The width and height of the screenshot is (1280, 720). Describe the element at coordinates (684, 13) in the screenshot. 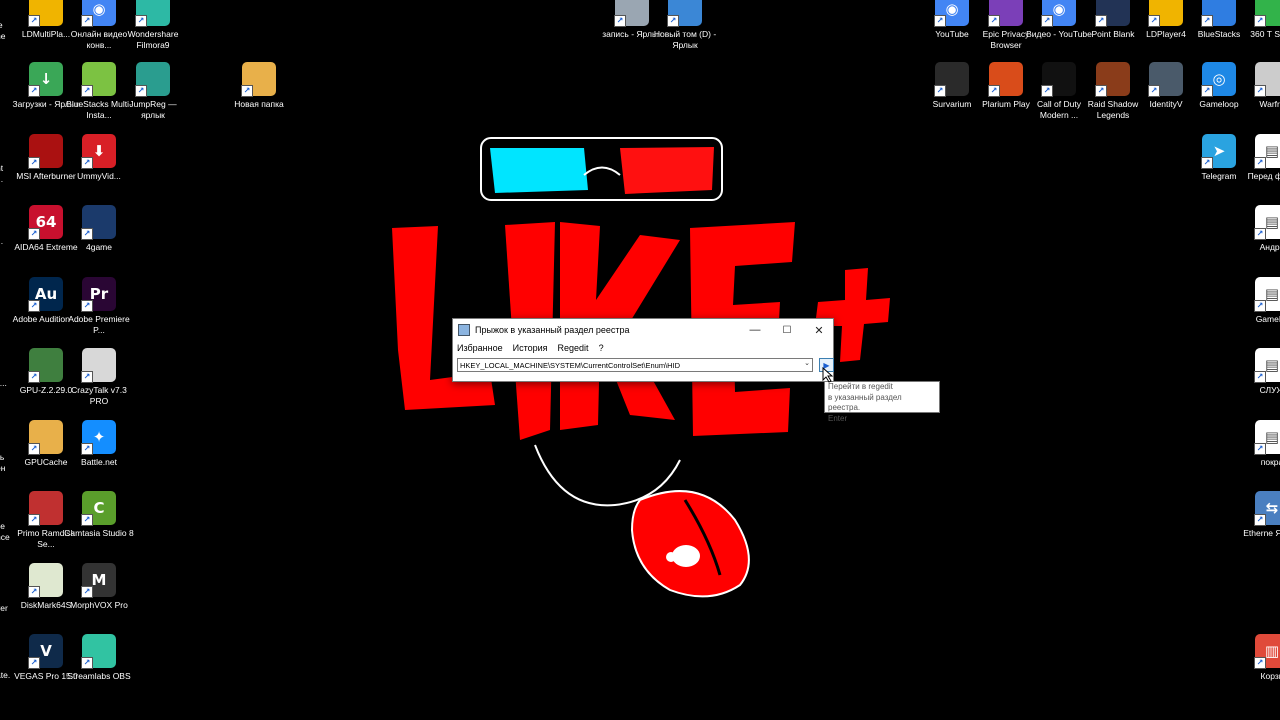

I see `drive-icon: ↗` at that location.